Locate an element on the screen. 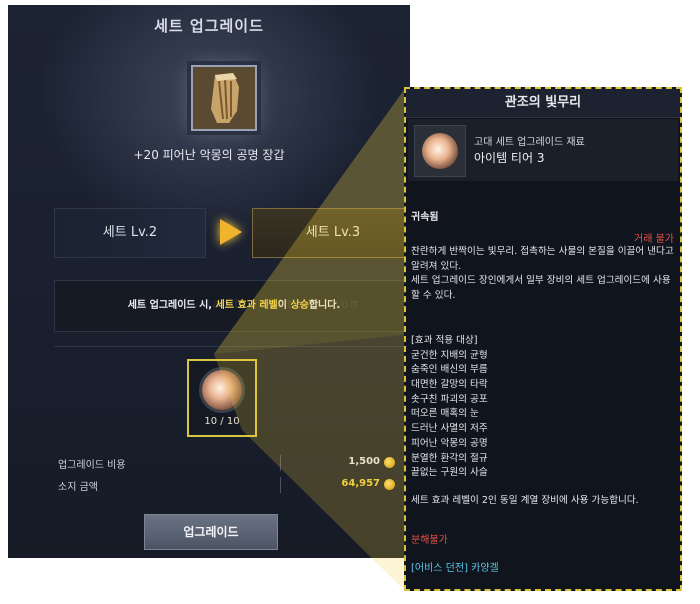  money-value: 64,957 is located at coordinates (360, 483).